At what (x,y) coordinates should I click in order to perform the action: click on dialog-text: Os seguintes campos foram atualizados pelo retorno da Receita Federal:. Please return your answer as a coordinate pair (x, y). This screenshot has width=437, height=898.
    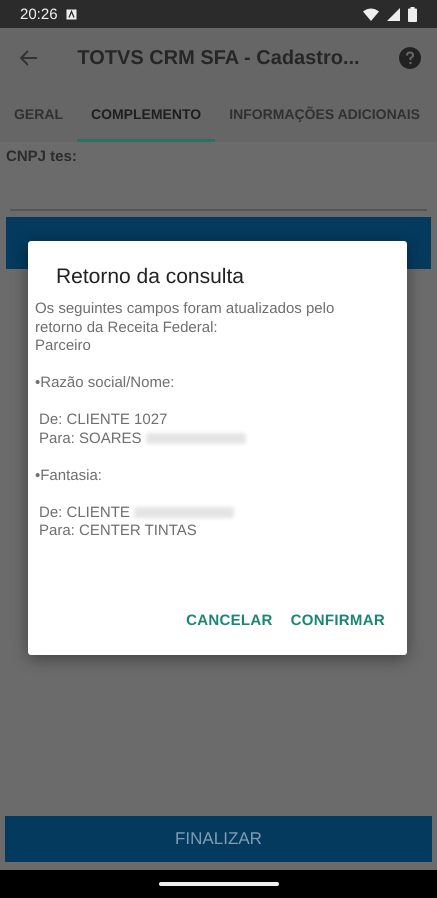
    Looking at the image, I should click on (185, 318).